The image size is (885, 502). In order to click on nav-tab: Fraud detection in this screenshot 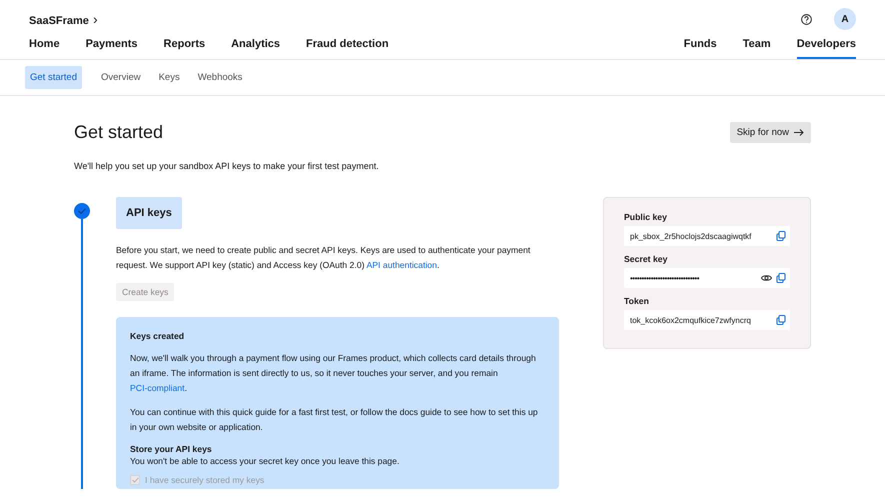, I will do `click(347, 44)`.